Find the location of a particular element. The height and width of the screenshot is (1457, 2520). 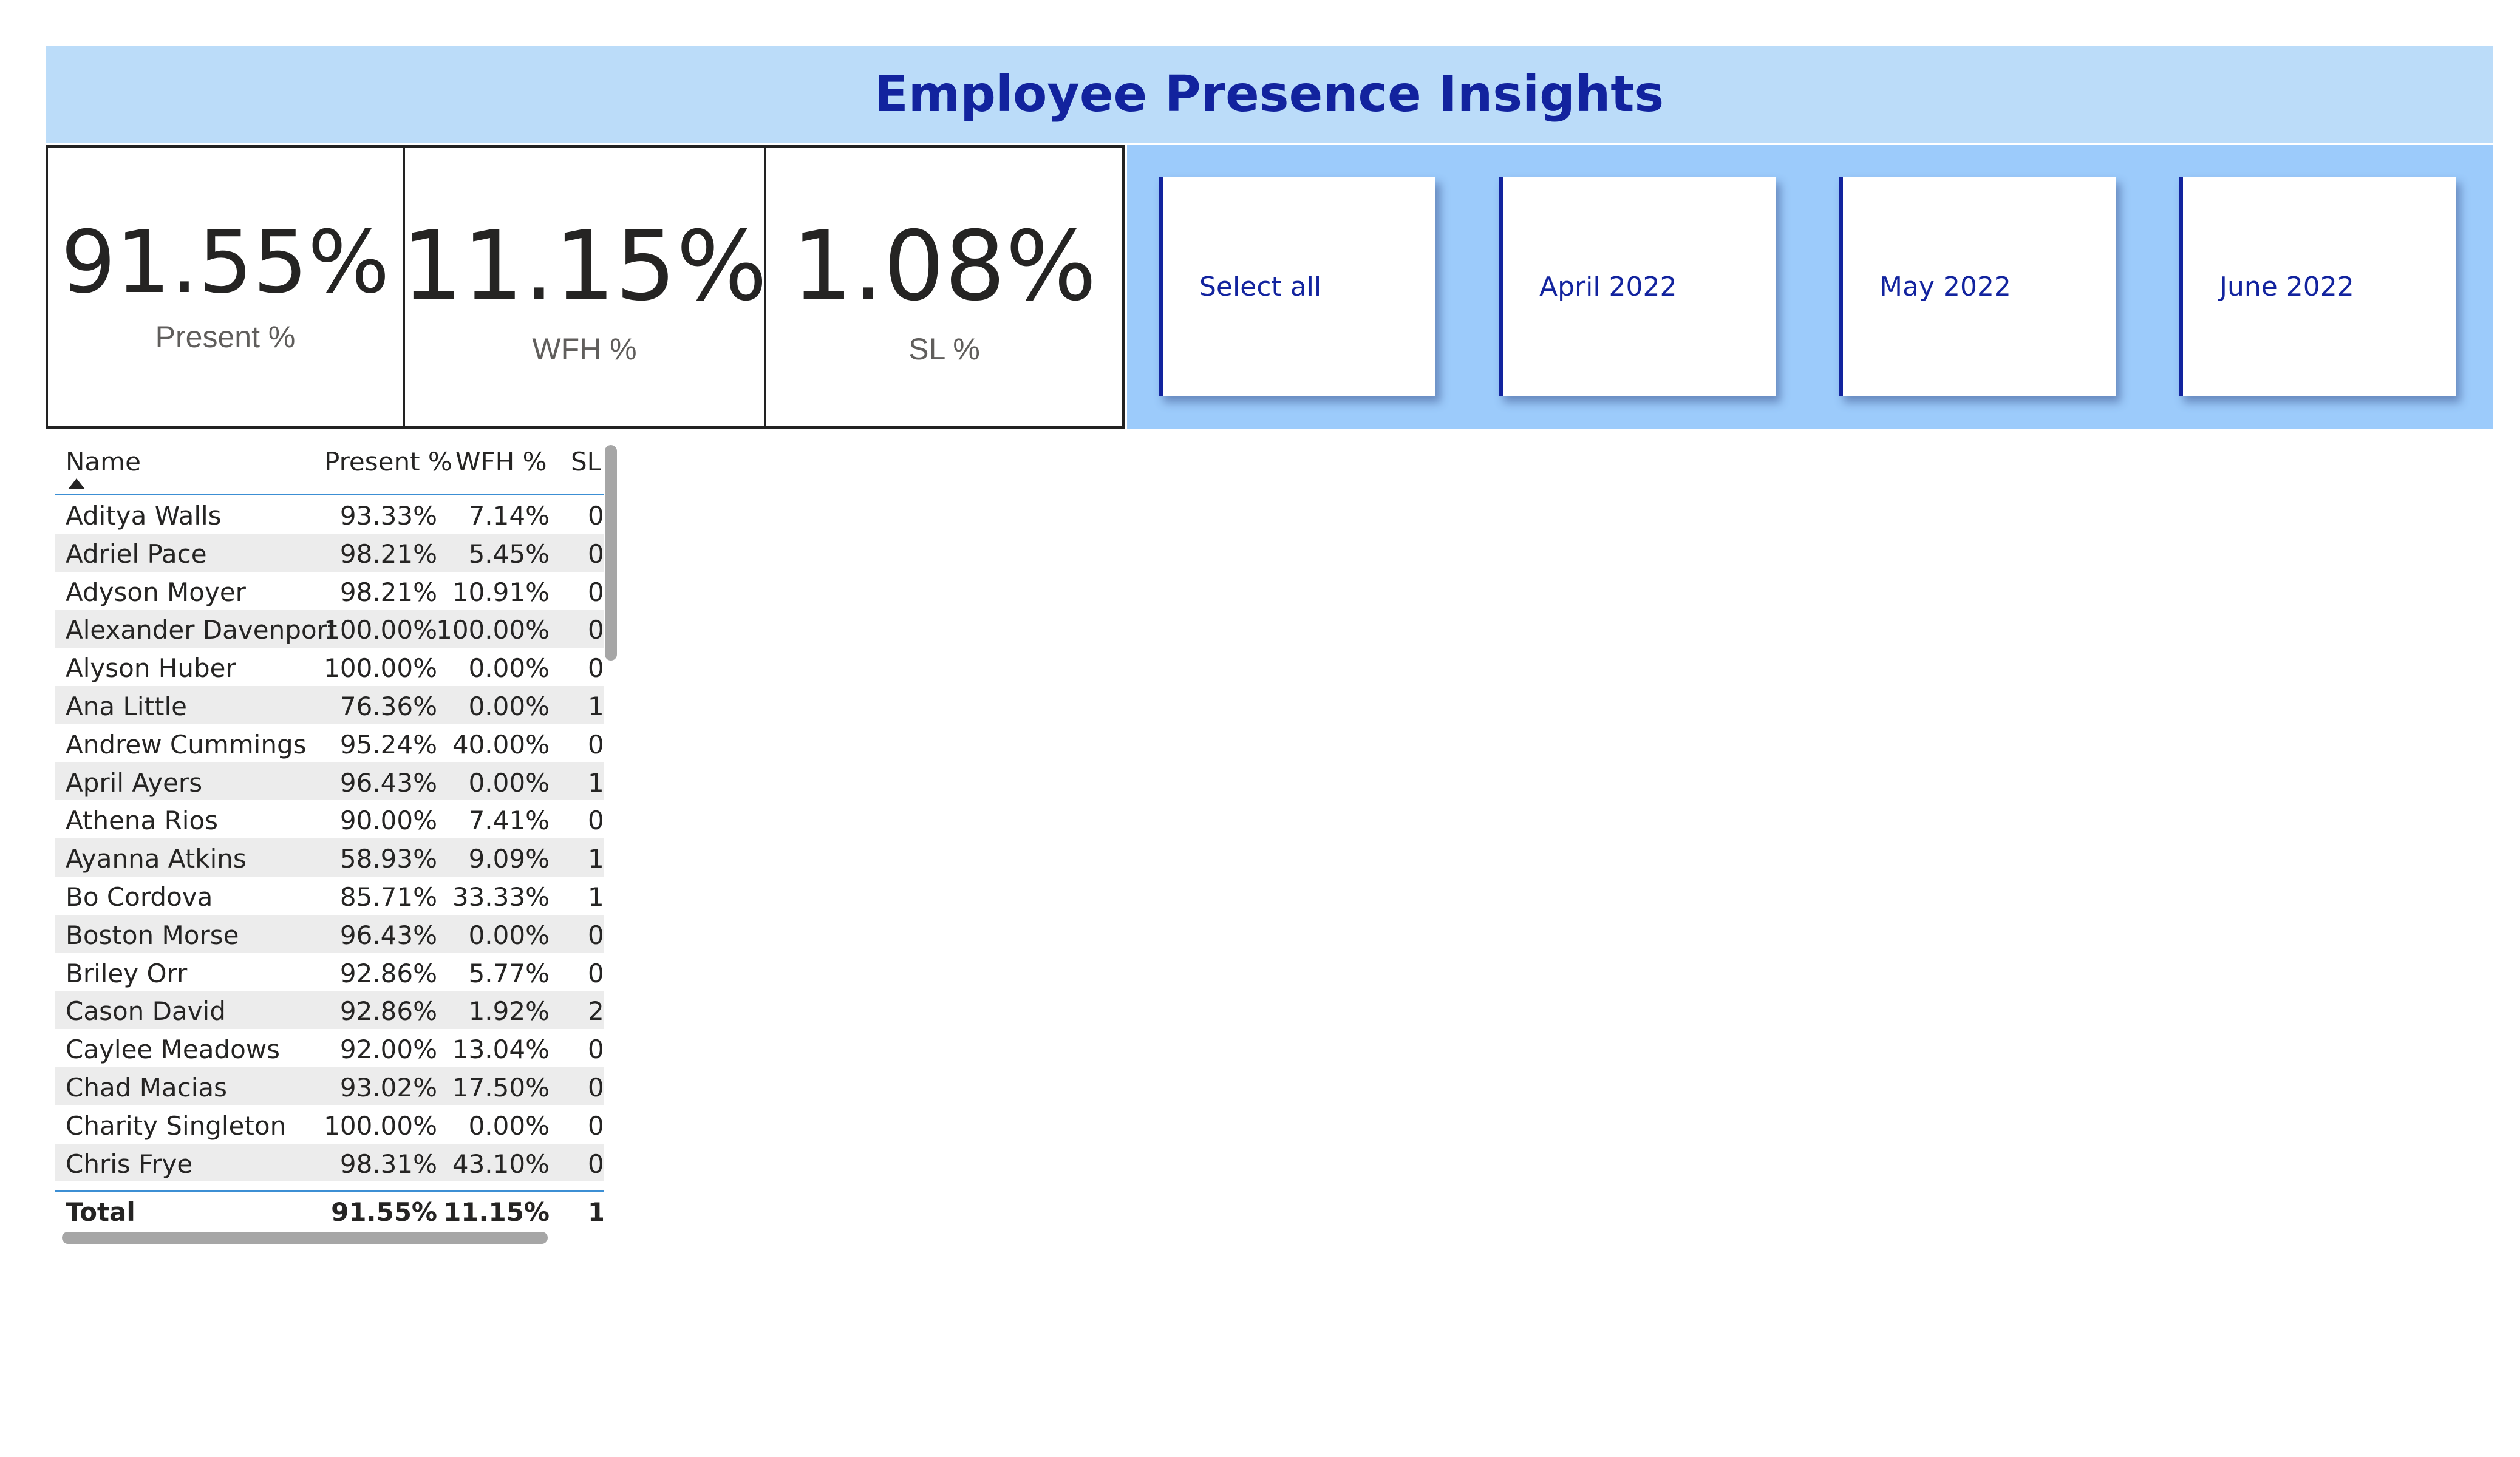

table-row: Adyson Moyer 98.21% 10.91% 0. is located at coordinates (329, 591).